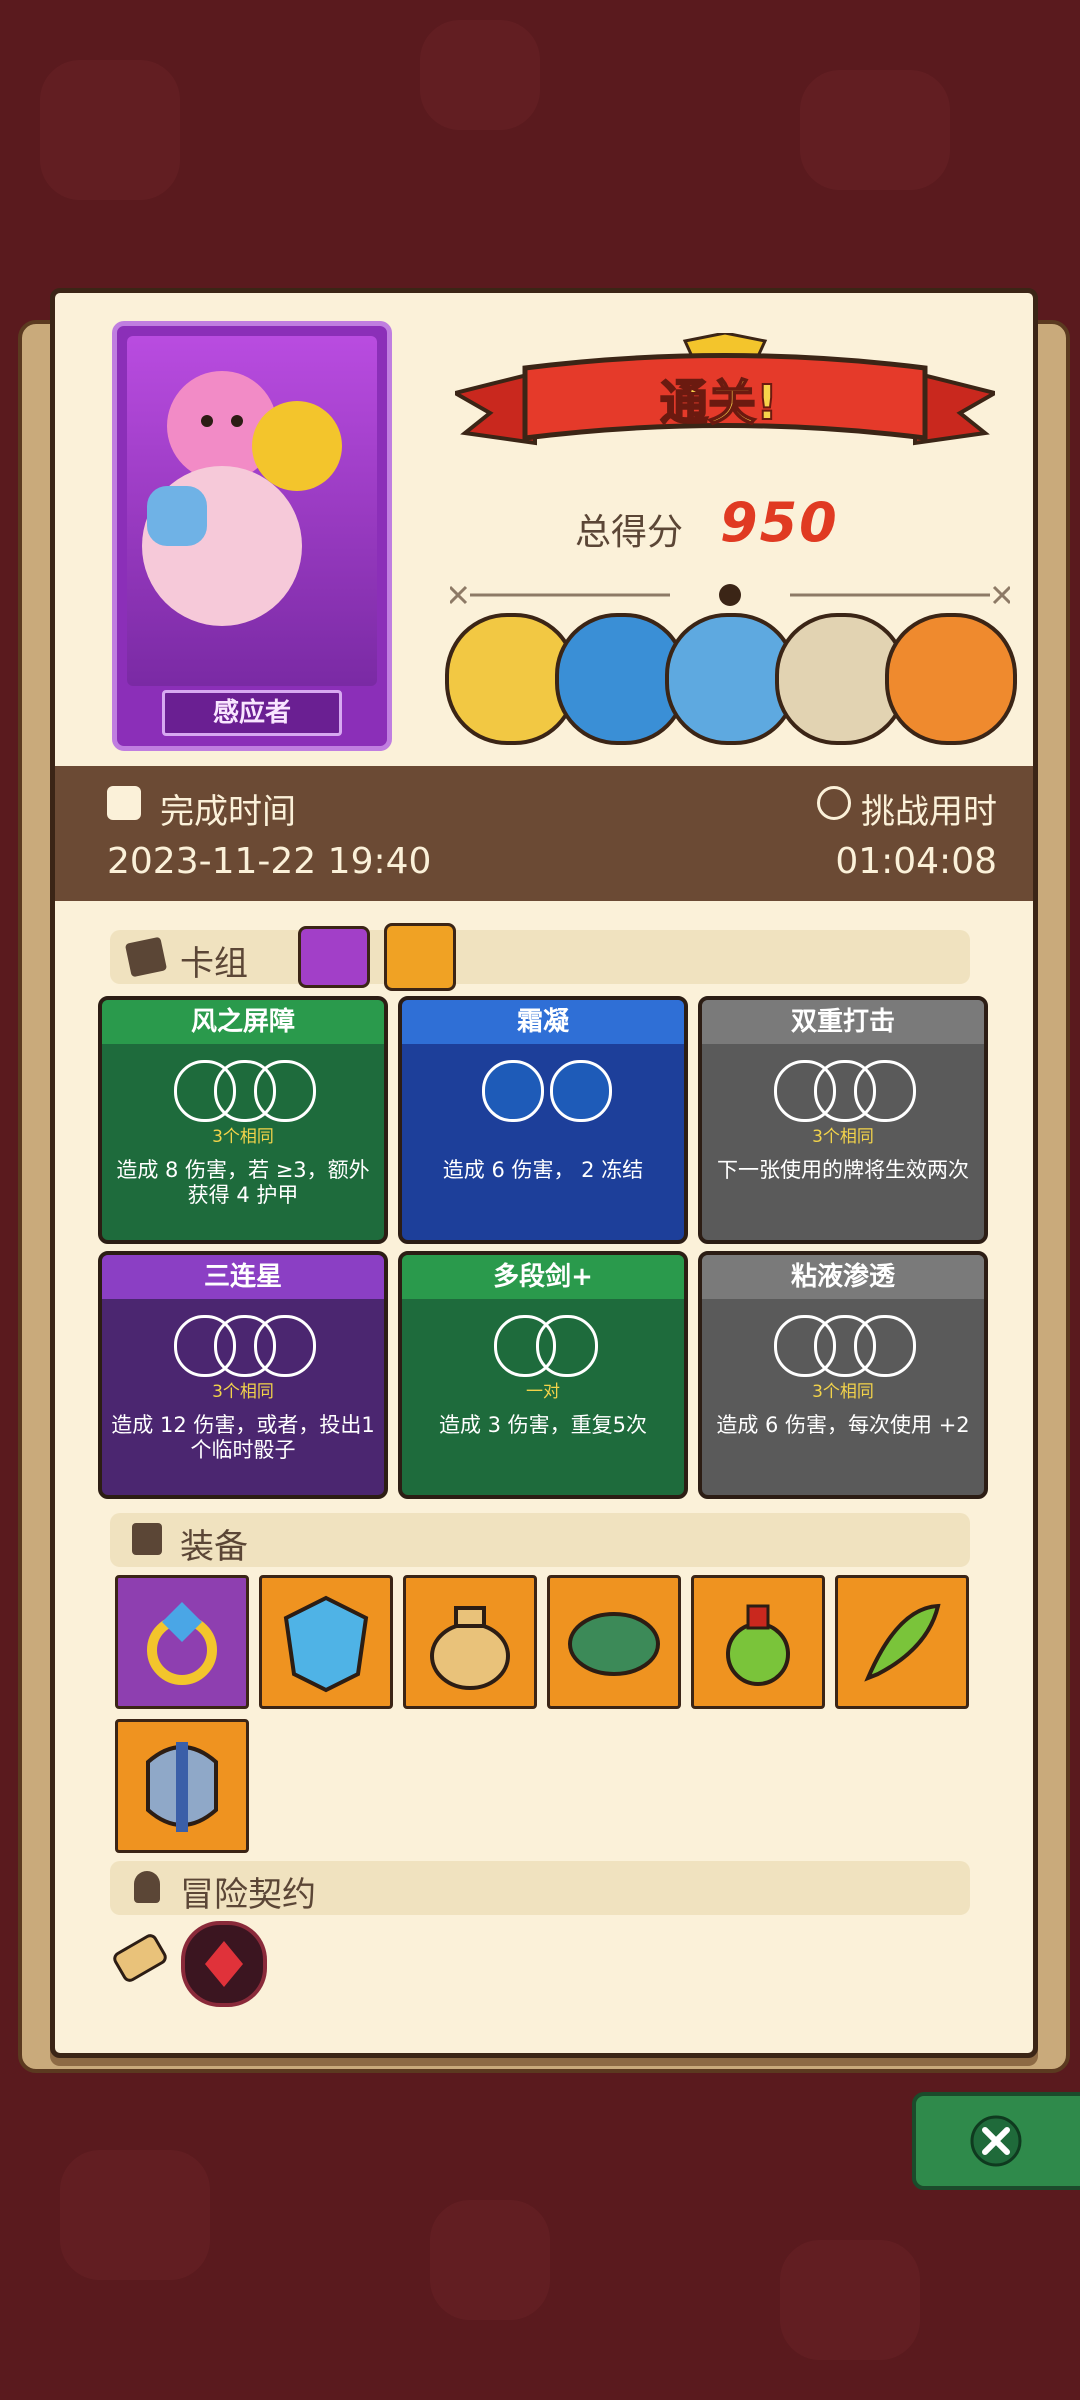 This screenshot has width=1080, height=2400. Describe the element at coordinates (147, 1539) in the screenshot. I see `box-icon` at that location.